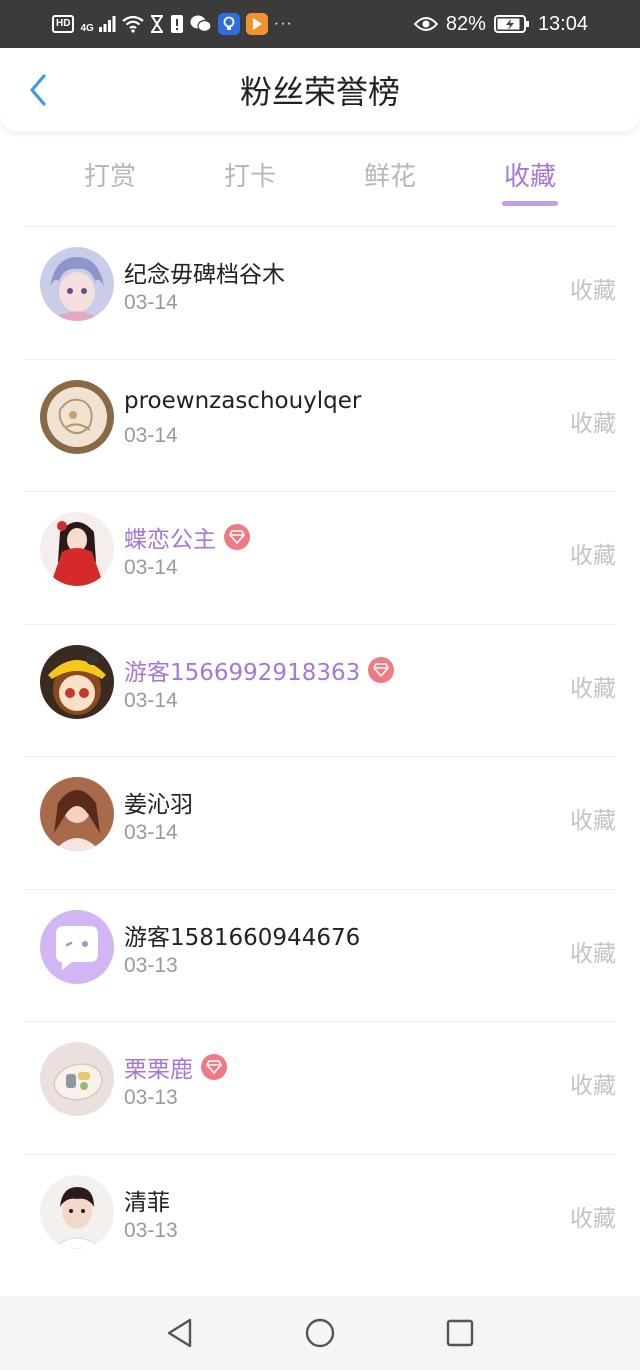  What do you see at coordinates (320, 292) in the screenshot?
I see `list-item: 纪念毋碑档谷木 03-14 收藏` at bounding box center [320, 292].